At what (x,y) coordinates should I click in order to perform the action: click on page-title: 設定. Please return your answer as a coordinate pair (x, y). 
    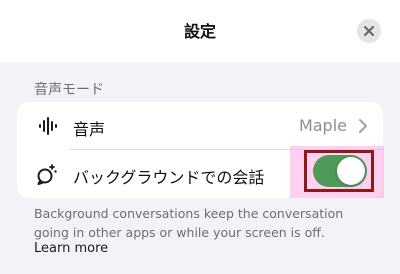
    Looking at the image, I should click on (199, 31).